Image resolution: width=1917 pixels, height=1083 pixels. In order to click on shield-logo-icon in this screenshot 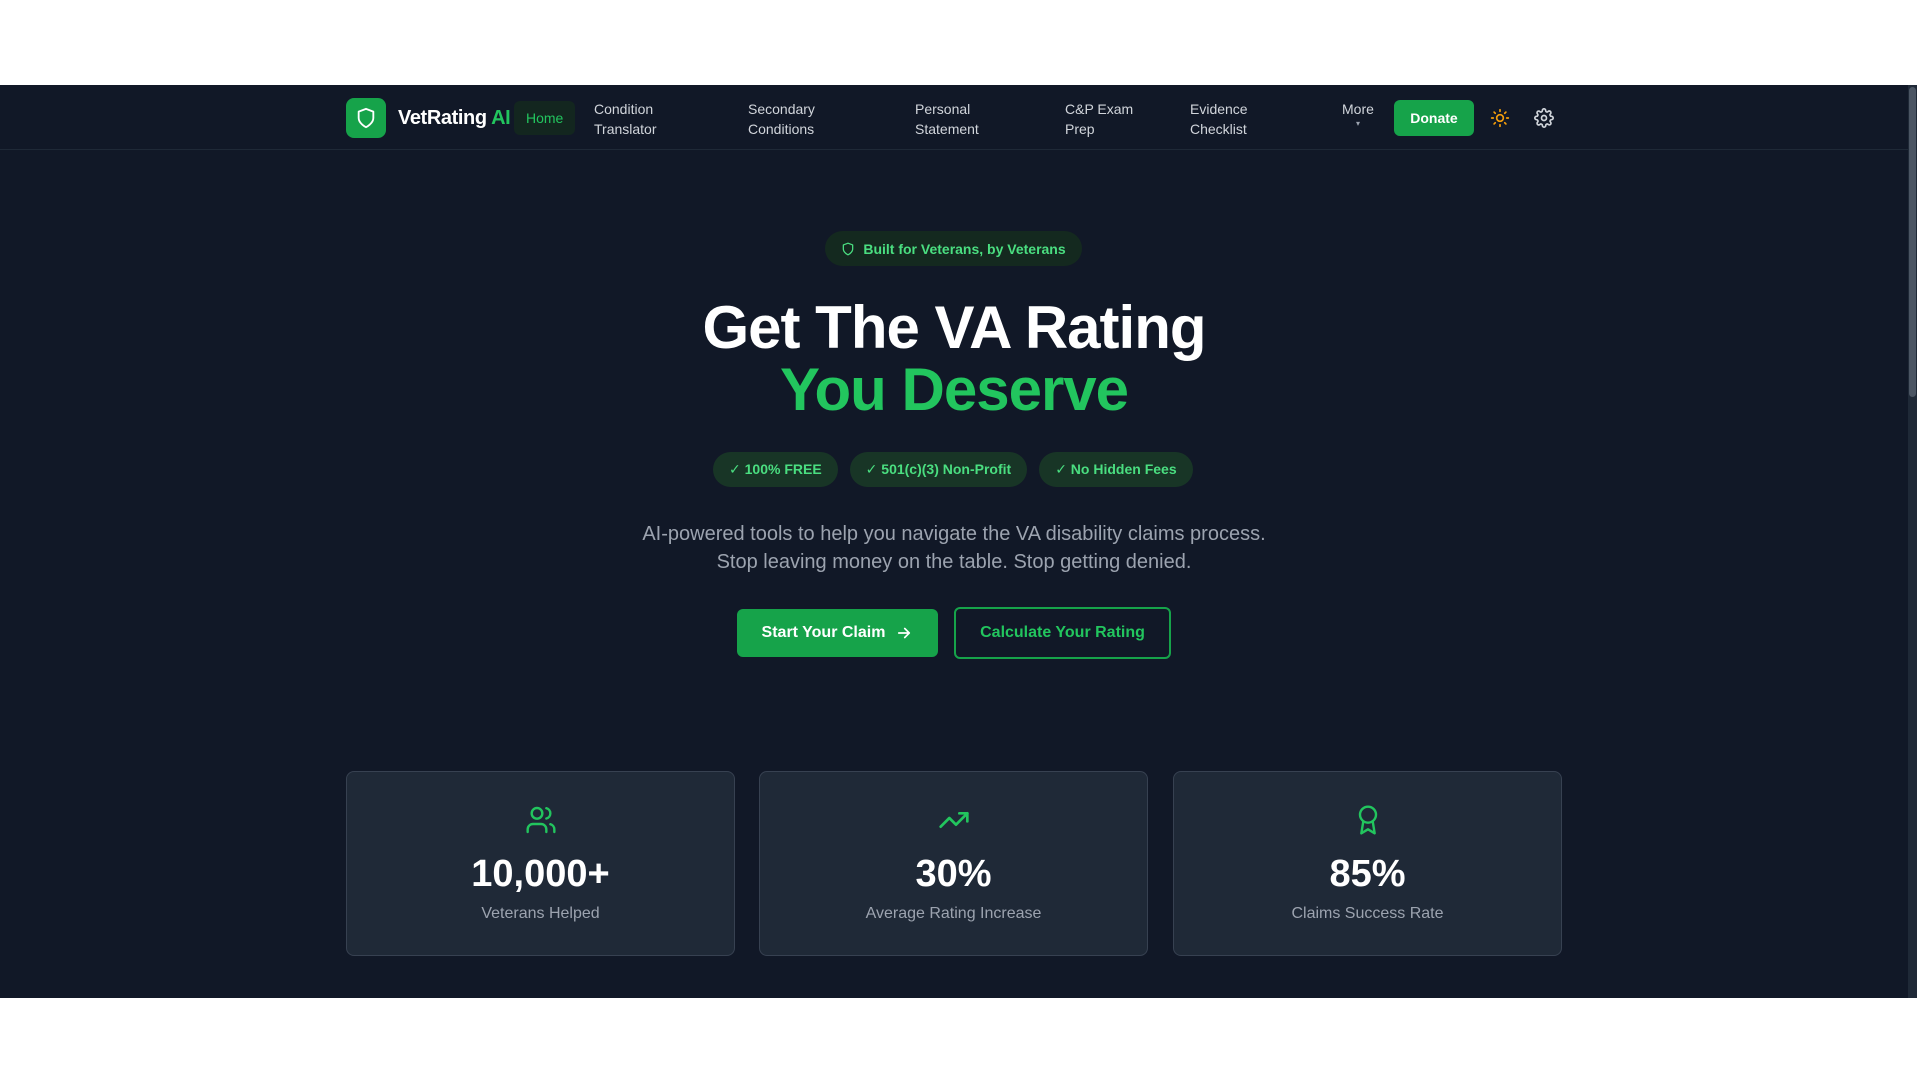, I will do `click(366, 118)`.